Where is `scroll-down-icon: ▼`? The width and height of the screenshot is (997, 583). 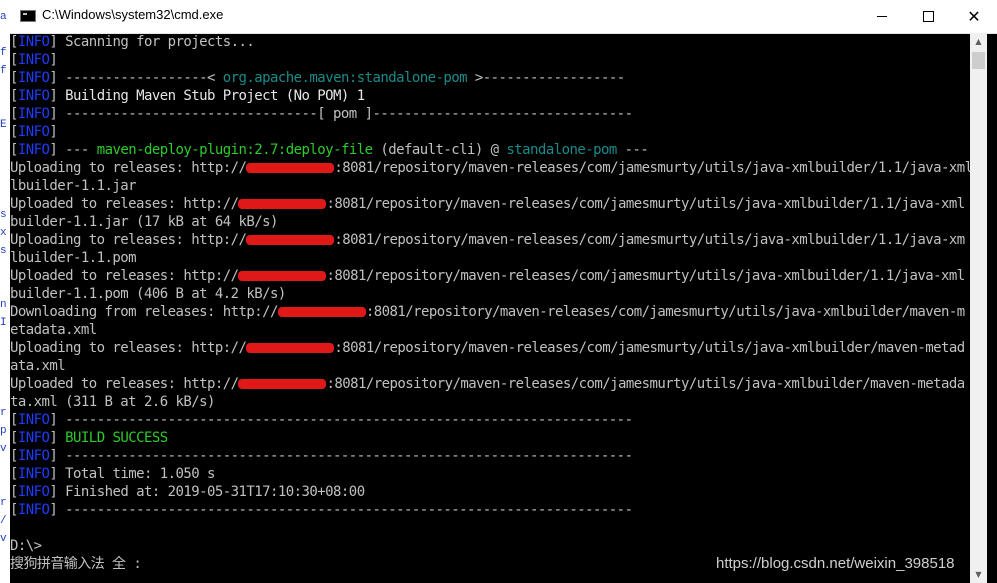 scroll-down-icon: ▼ is located at coordinates (978, 574).